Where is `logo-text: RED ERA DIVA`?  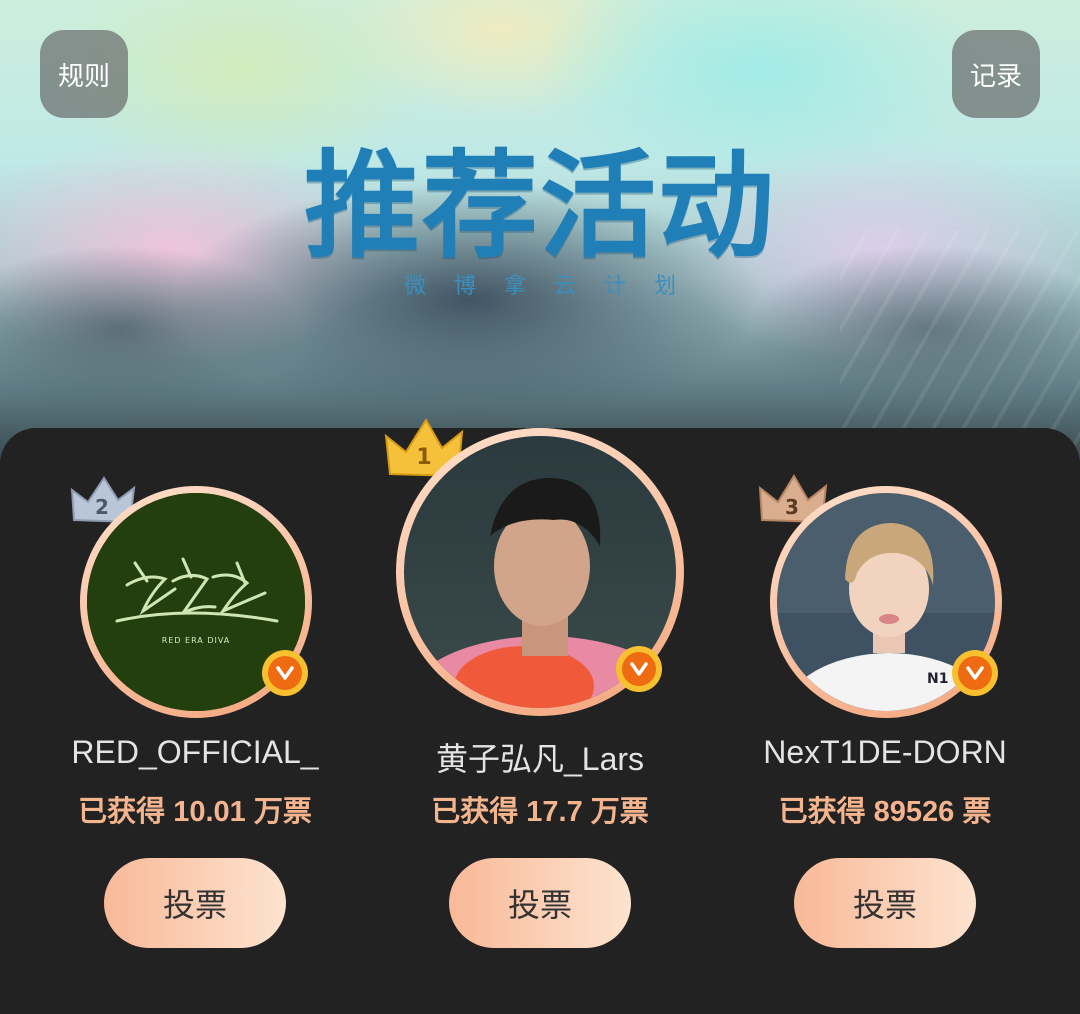 logo-text: RED ERA DIVA is located at coordinates (196, 640).